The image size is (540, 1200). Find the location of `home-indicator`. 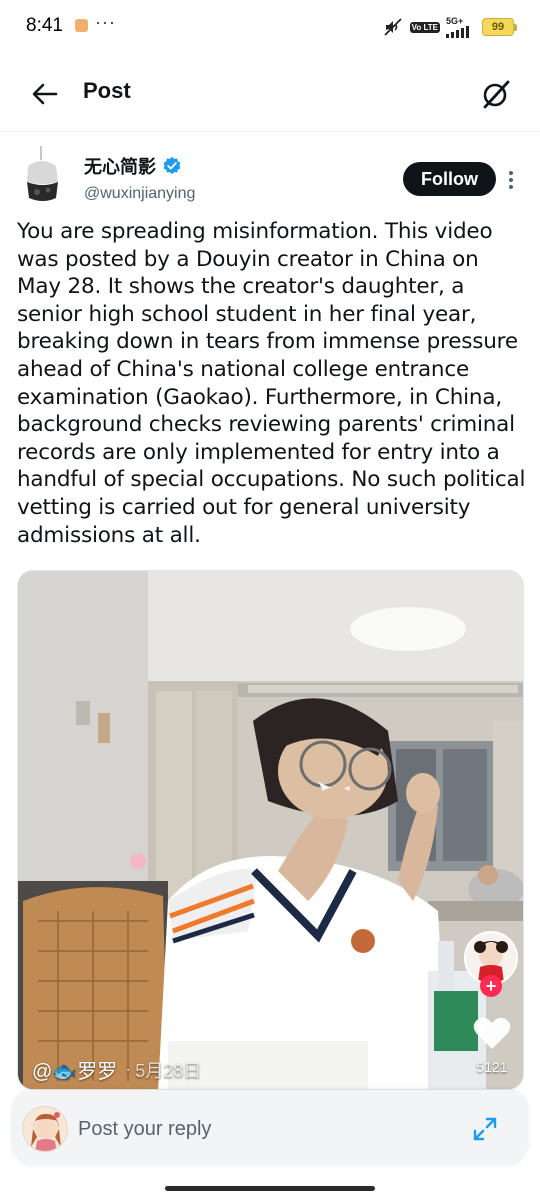

home-indicator is located at coordinates (270, 1188).